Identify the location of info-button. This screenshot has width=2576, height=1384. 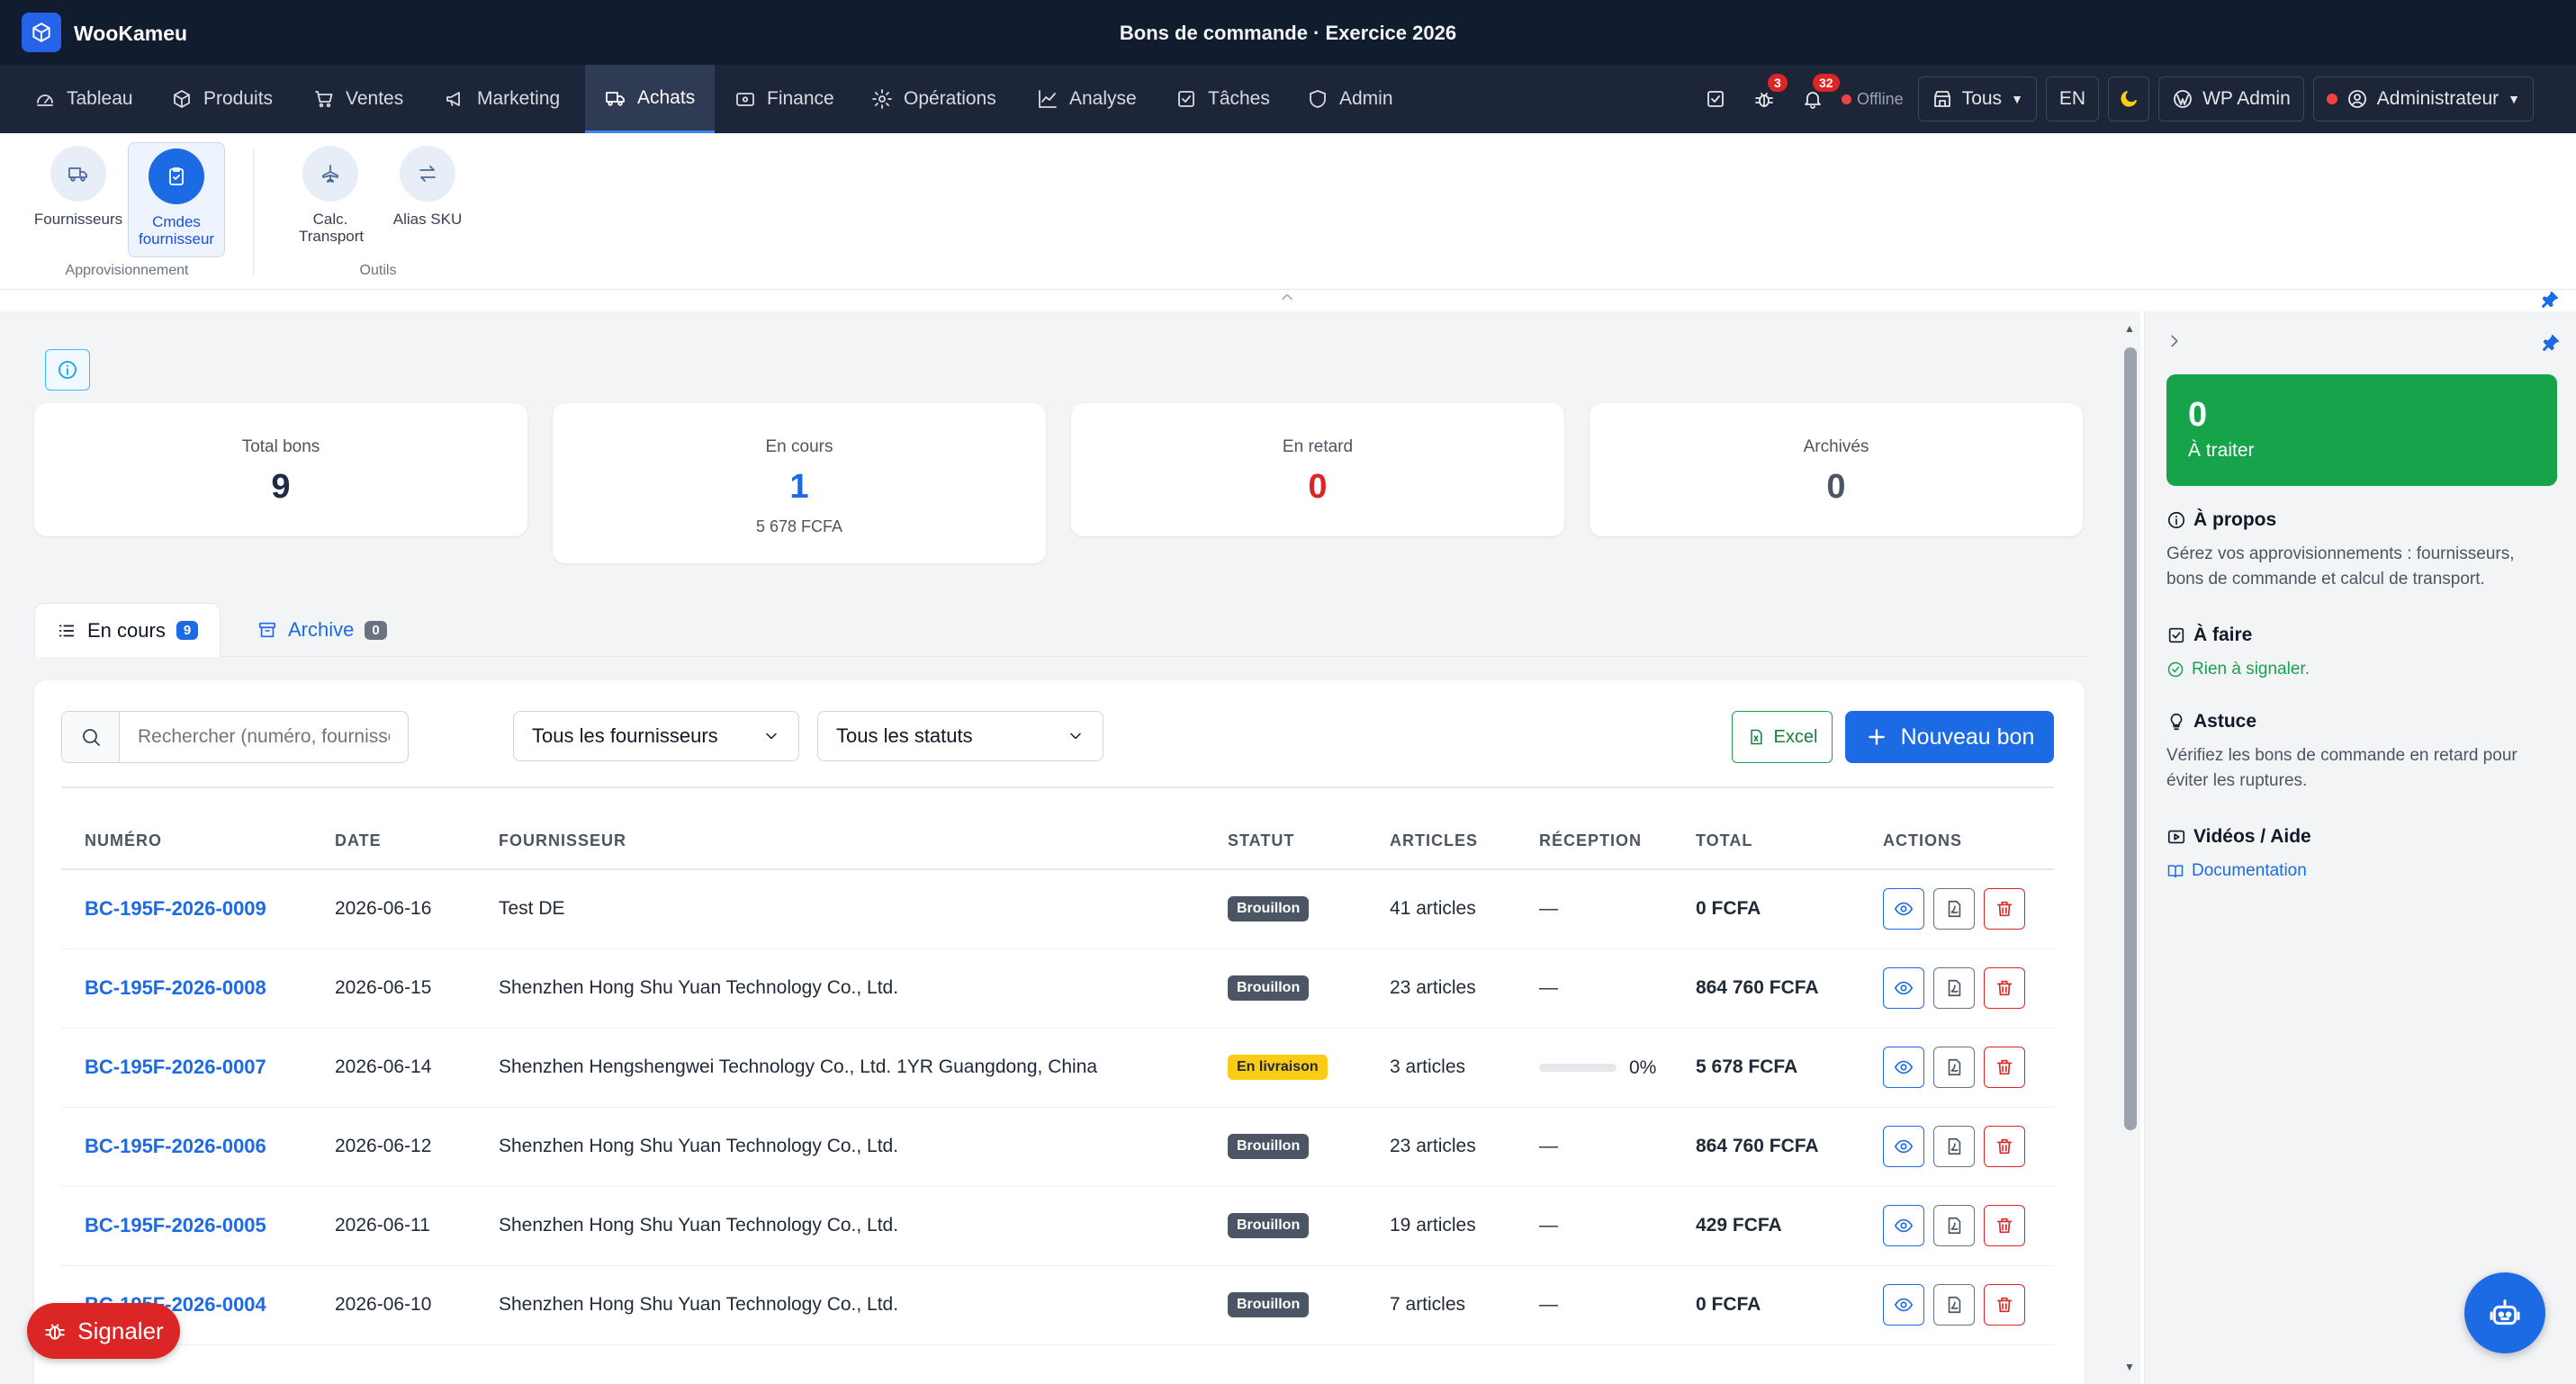
(67, 370).